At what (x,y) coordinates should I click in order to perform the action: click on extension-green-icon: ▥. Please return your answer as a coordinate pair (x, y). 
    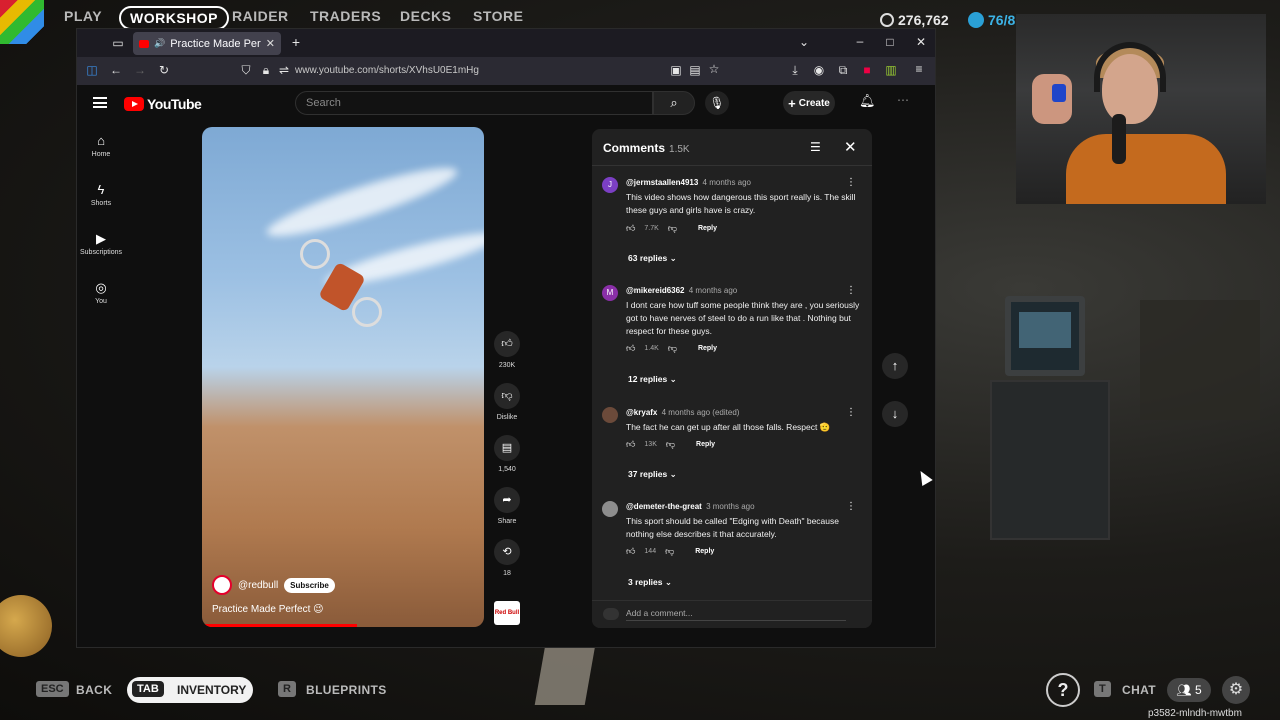
    Looking at the image, I should click on (891, 70).